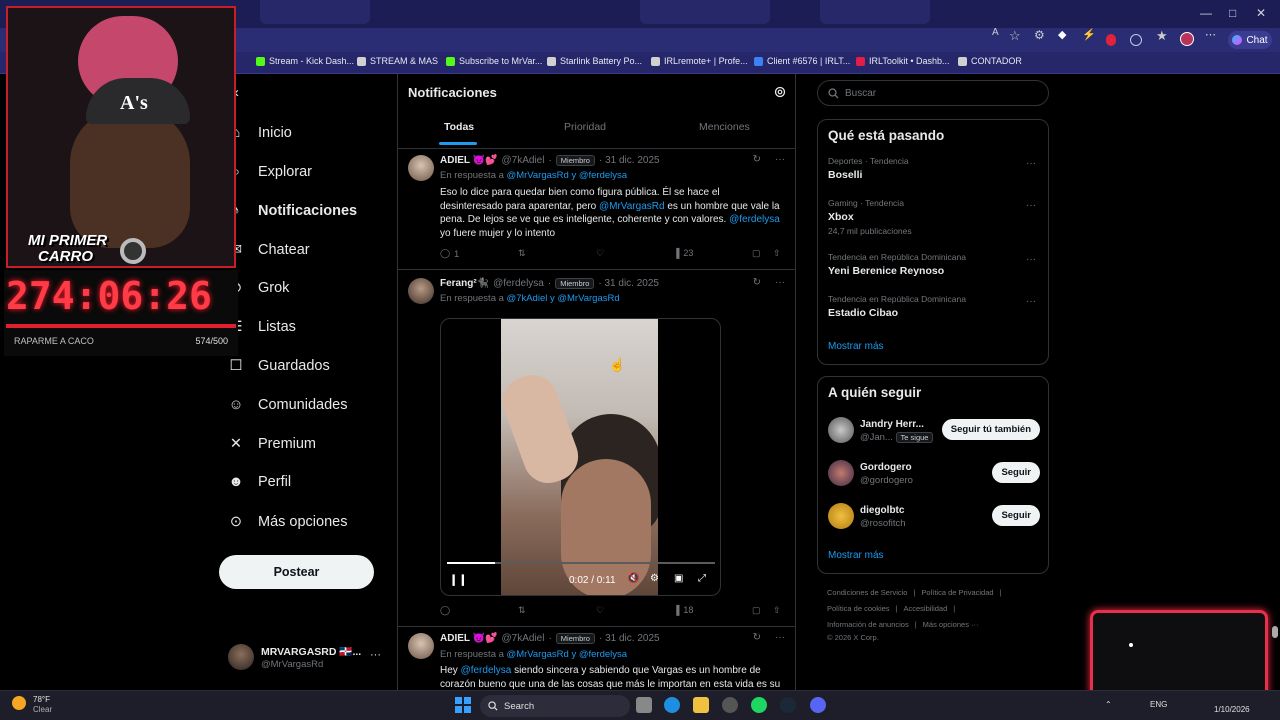 Image resolution: width=1280 pixels, height=720 pixels. I want to click on tray-chevron-icon: ⌃, so click(1108, 704).